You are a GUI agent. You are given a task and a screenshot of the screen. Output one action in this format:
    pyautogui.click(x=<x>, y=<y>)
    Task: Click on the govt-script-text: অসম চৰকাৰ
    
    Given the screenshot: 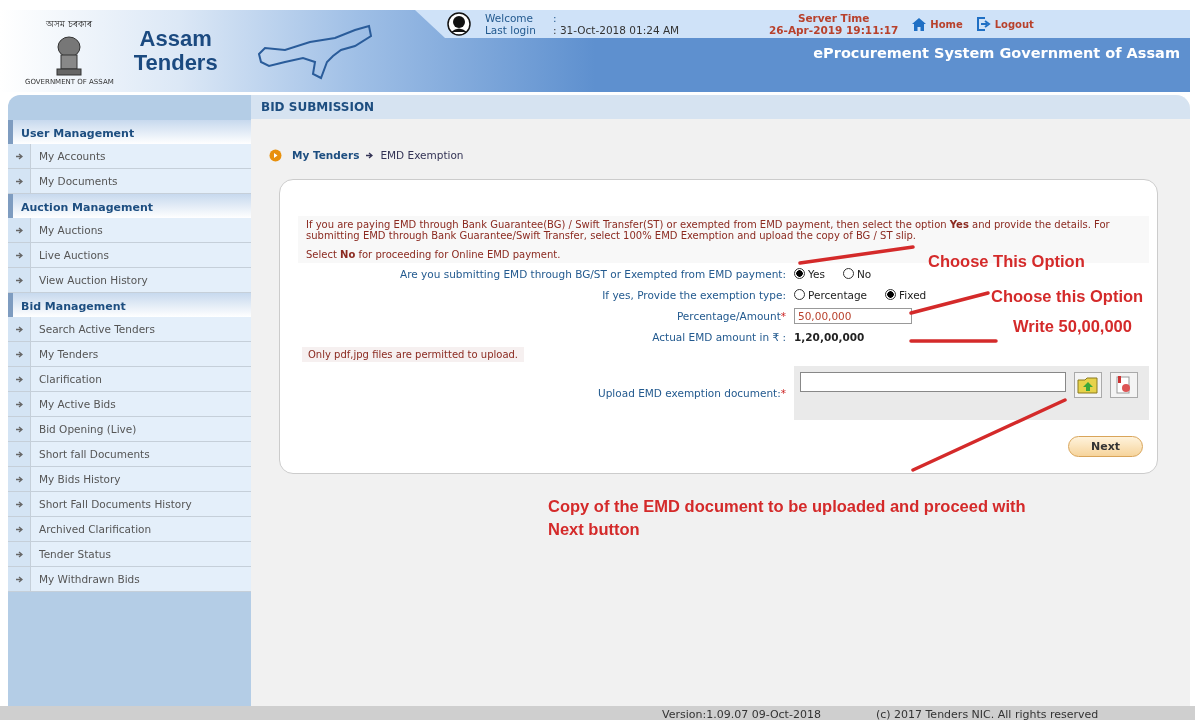 What is the action you would take?
    pyautogui.click(x=69, y=24)
    